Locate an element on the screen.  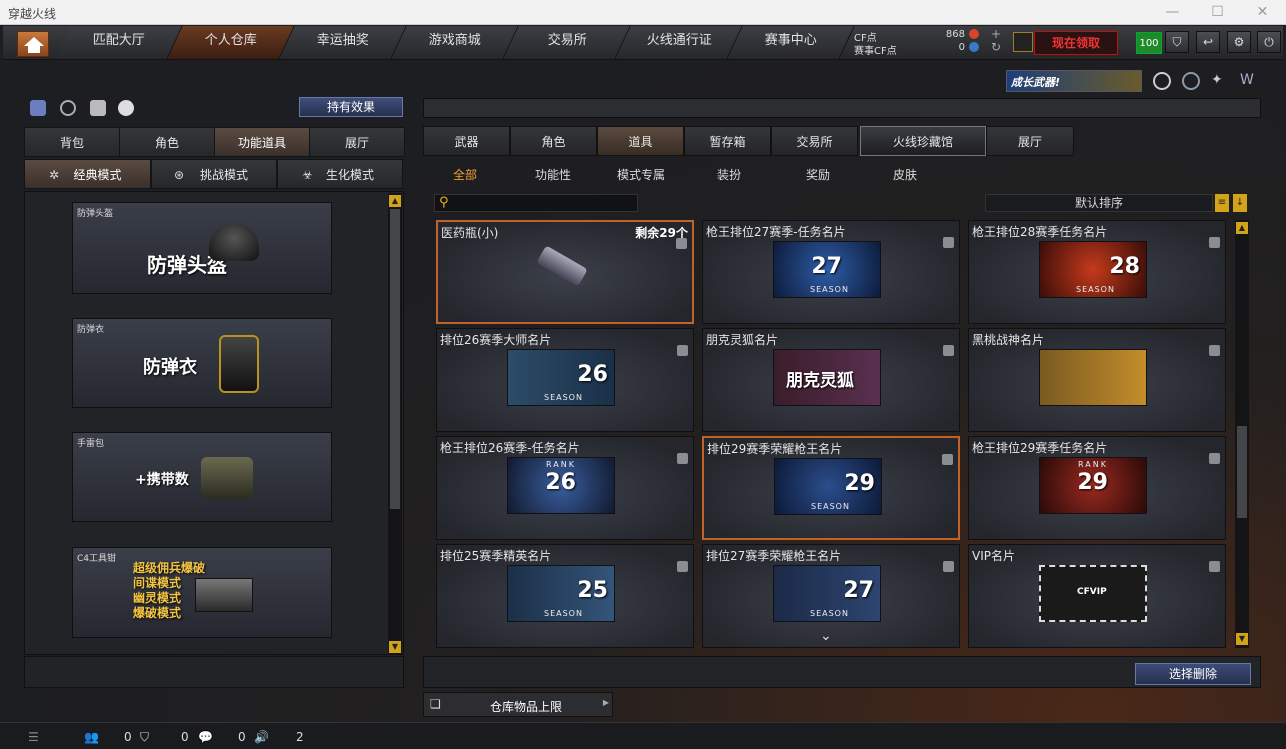
storage-limit-button: ❏ 仓库物品上限 ▶ is located at coordinates (518, 704).